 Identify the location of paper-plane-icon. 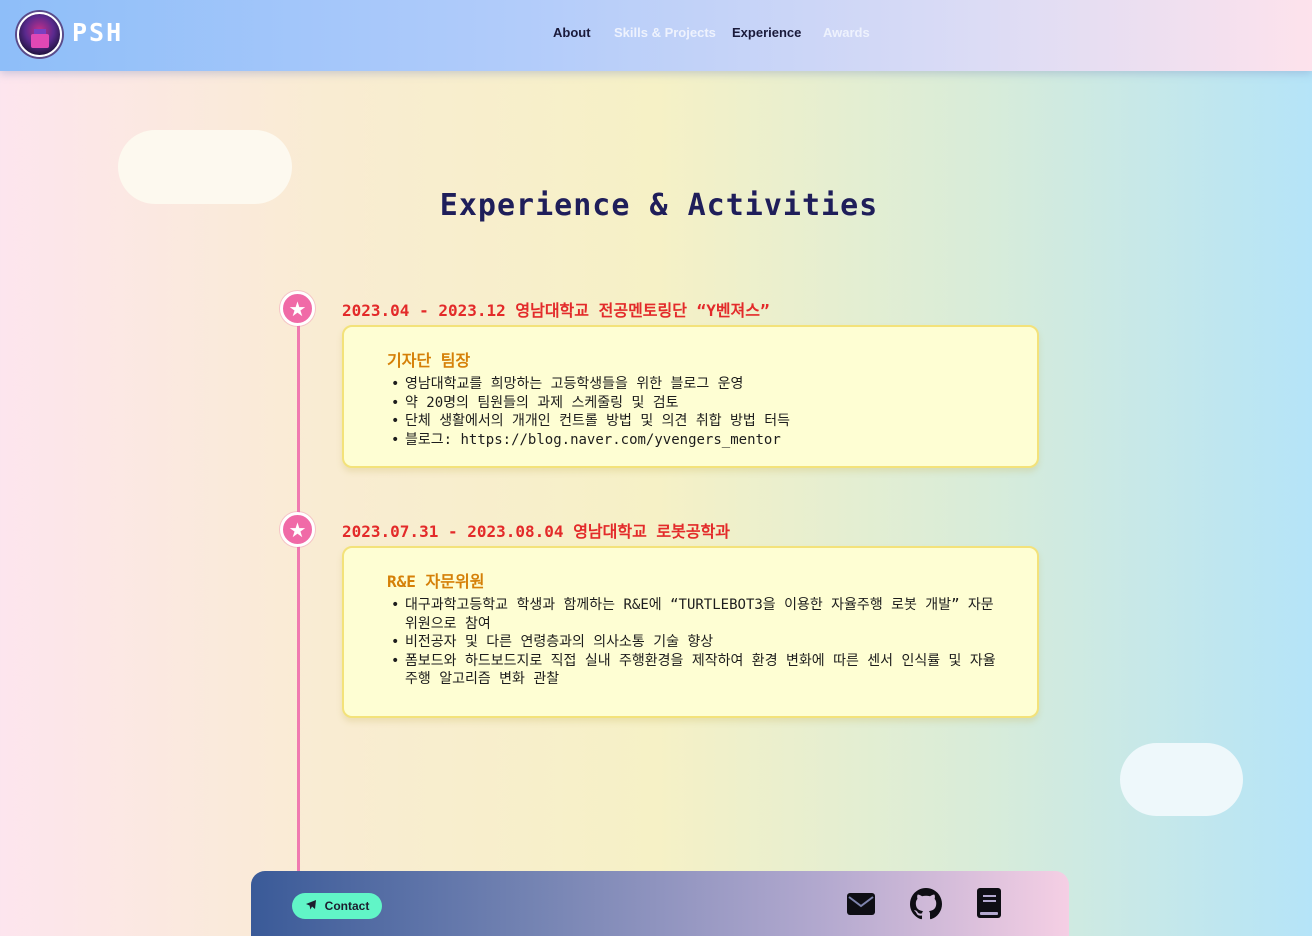
(311, 906).